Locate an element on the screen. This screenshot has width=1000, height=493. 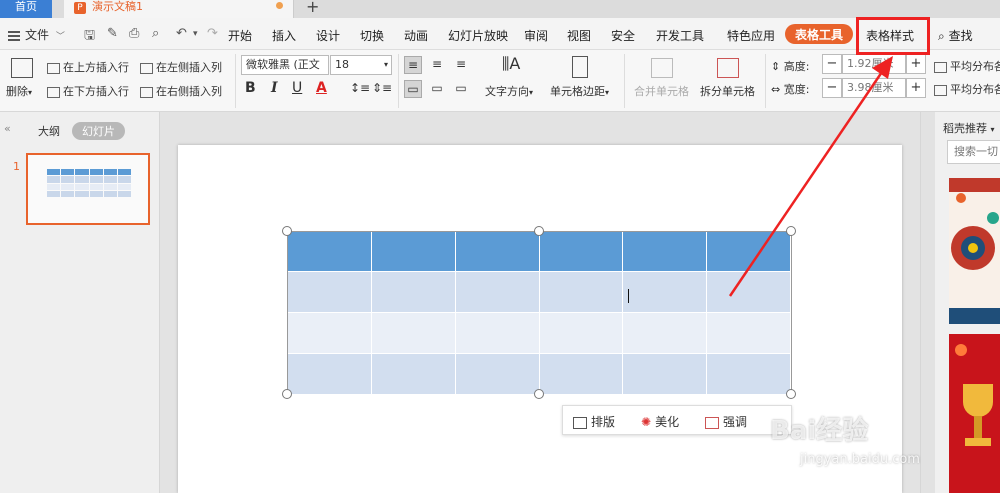
print-icon: ⎙ is located at coordinates (134, 33).